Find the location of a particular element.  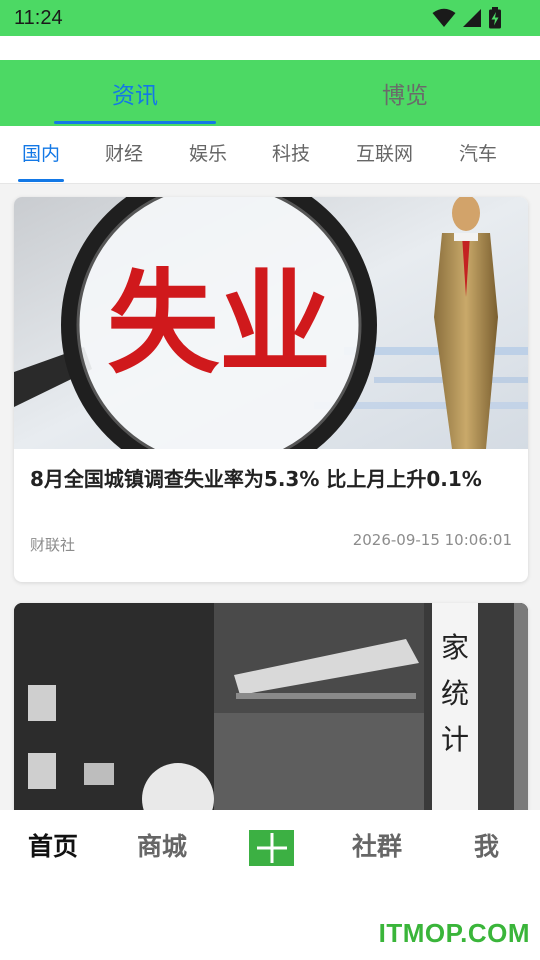

news-title: 8月全国城镇调查失业率为5.3% 比上月上升0.1% is located at coordinates (256, 479).